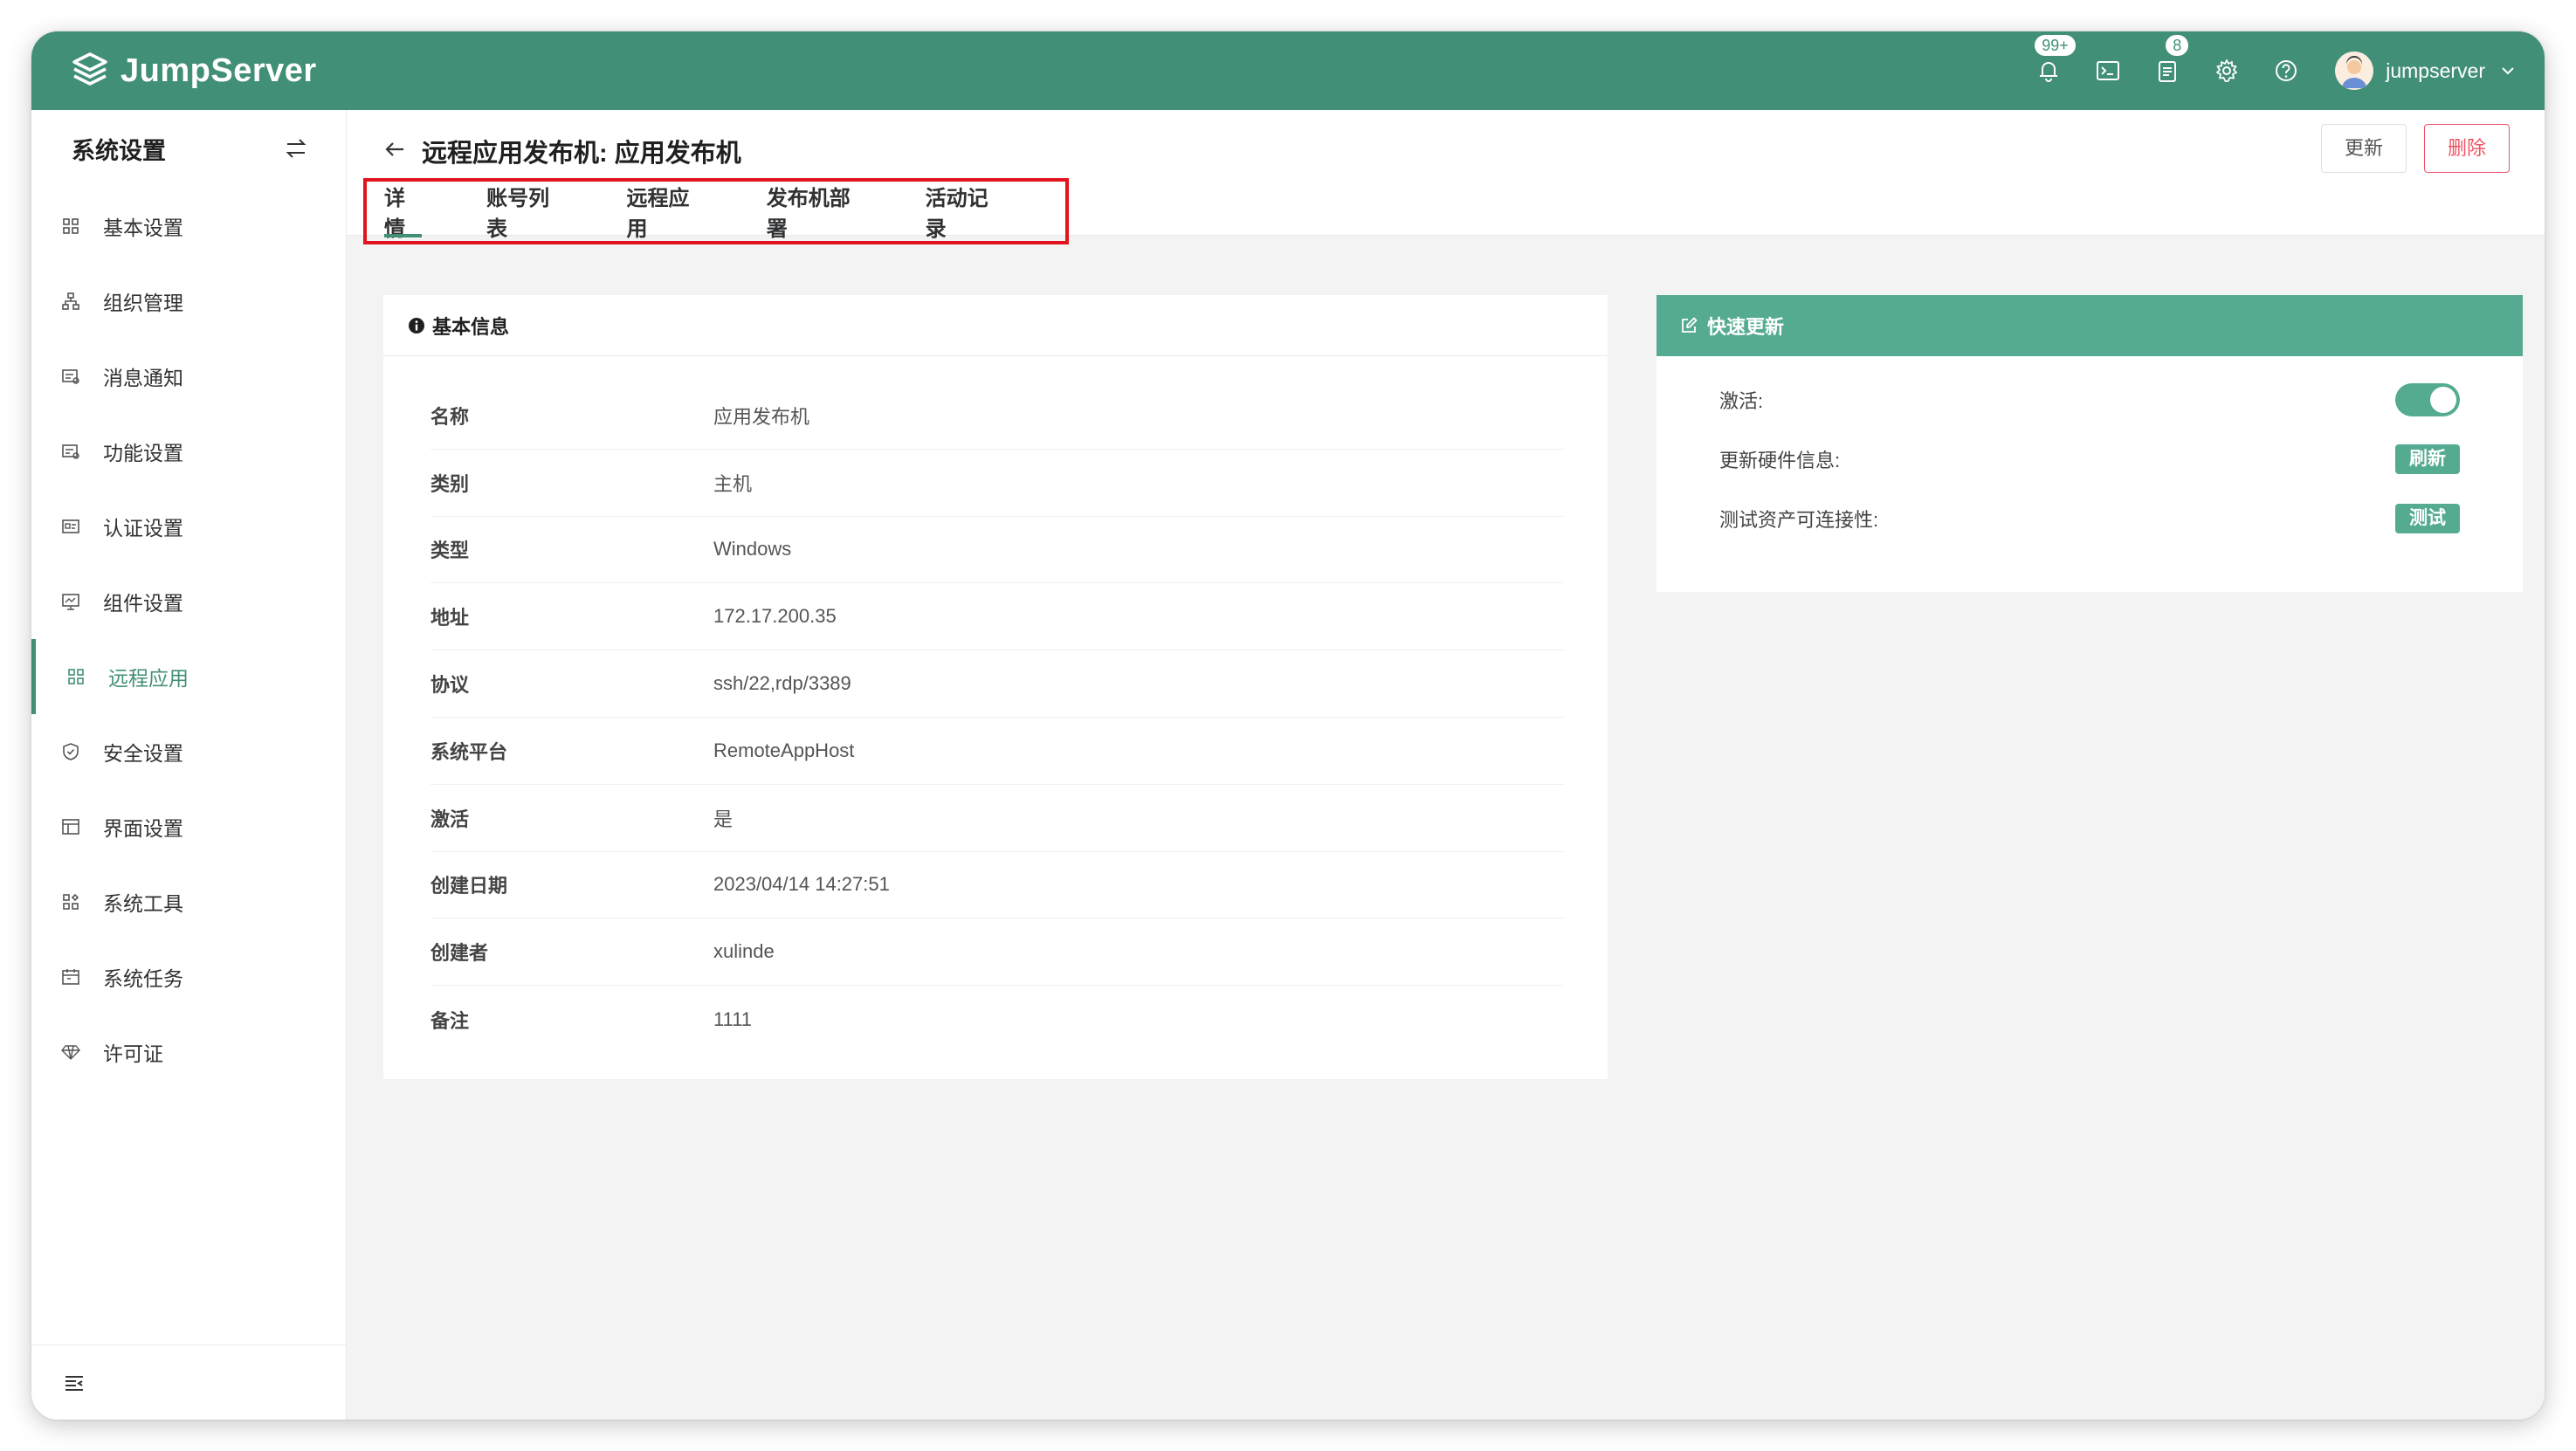 Image resolution: width=2576 pixels, height=1451 pixels. I want to click on terminal-icon, so click(2108, 70).